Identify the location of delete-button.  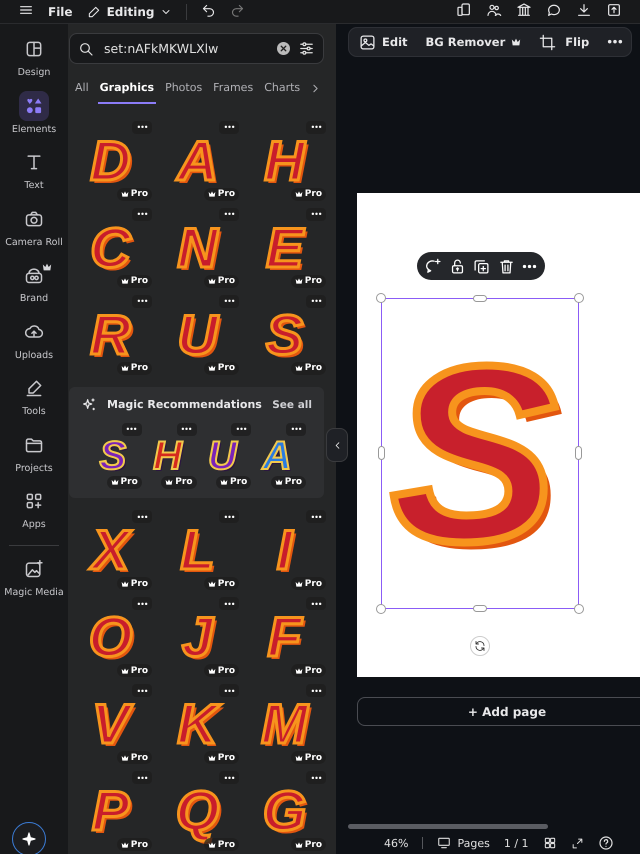
(506, 266).